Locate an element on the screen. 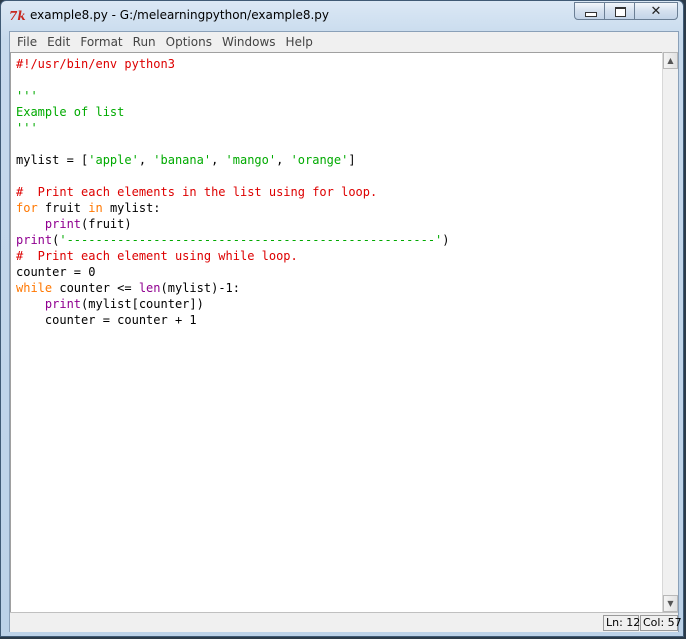 The image size is (686, 639). status-line-number: Ln: 12 is located at coordinates (621, 623).